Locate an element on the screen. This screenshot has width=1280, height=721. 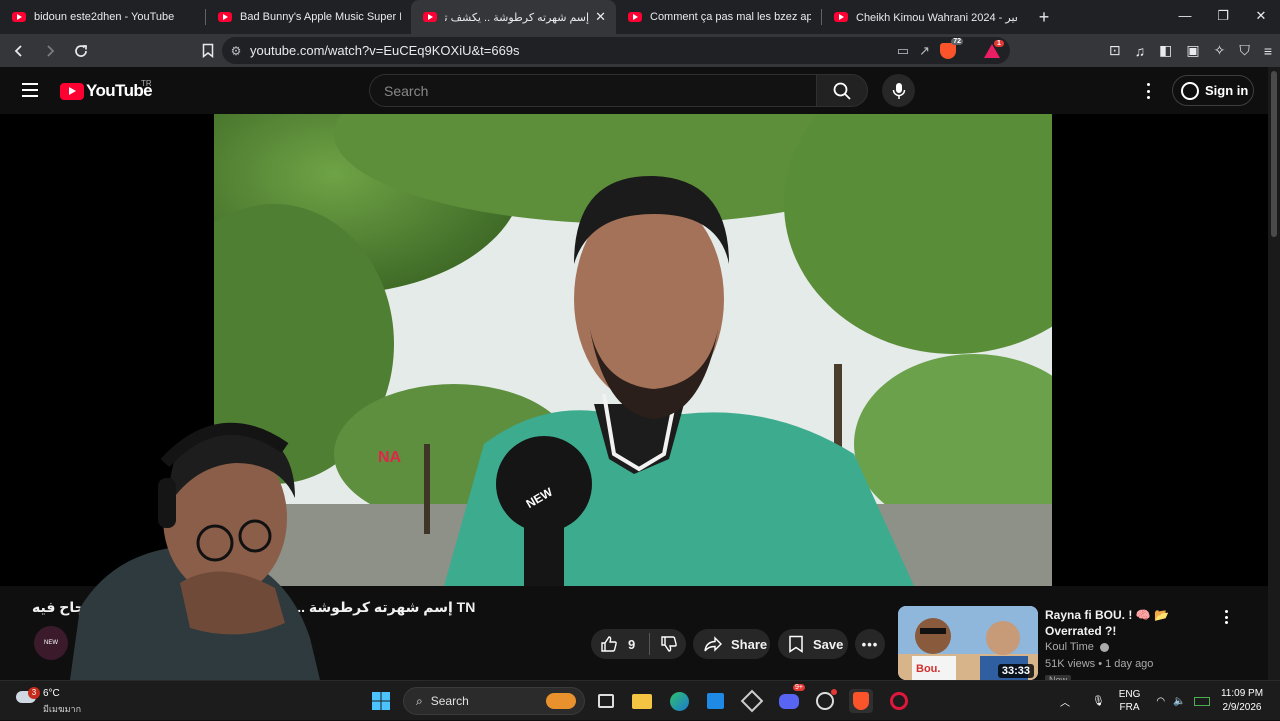
unity-icon is located at coordinates (752, 701).